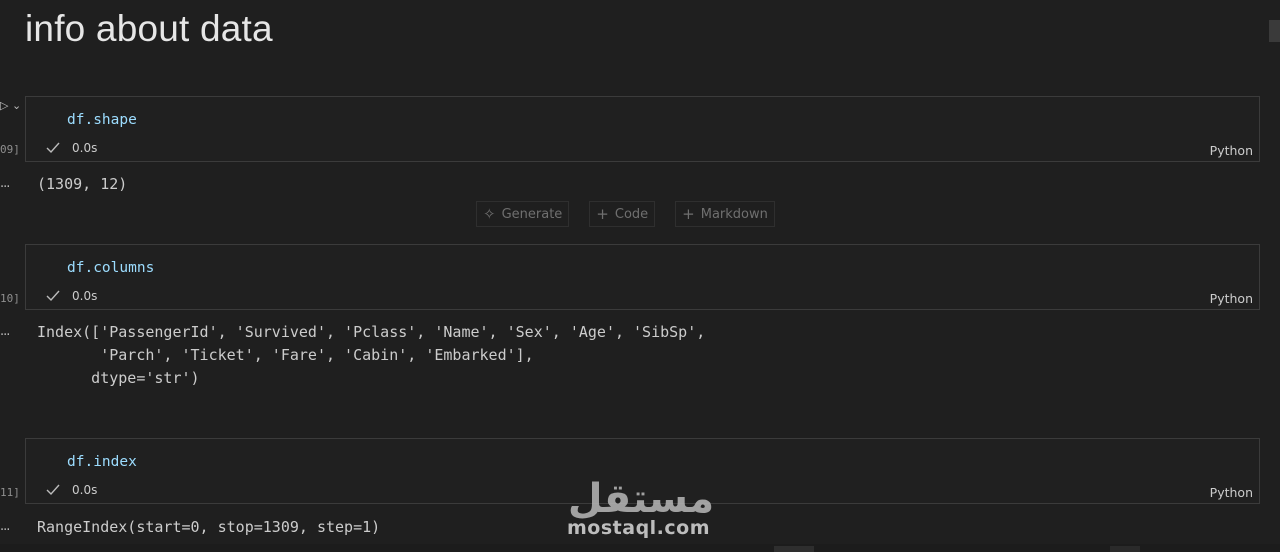  Describe the element at coordinates (631, 214) in the screenshot. I see `code-label: Code` at that location.